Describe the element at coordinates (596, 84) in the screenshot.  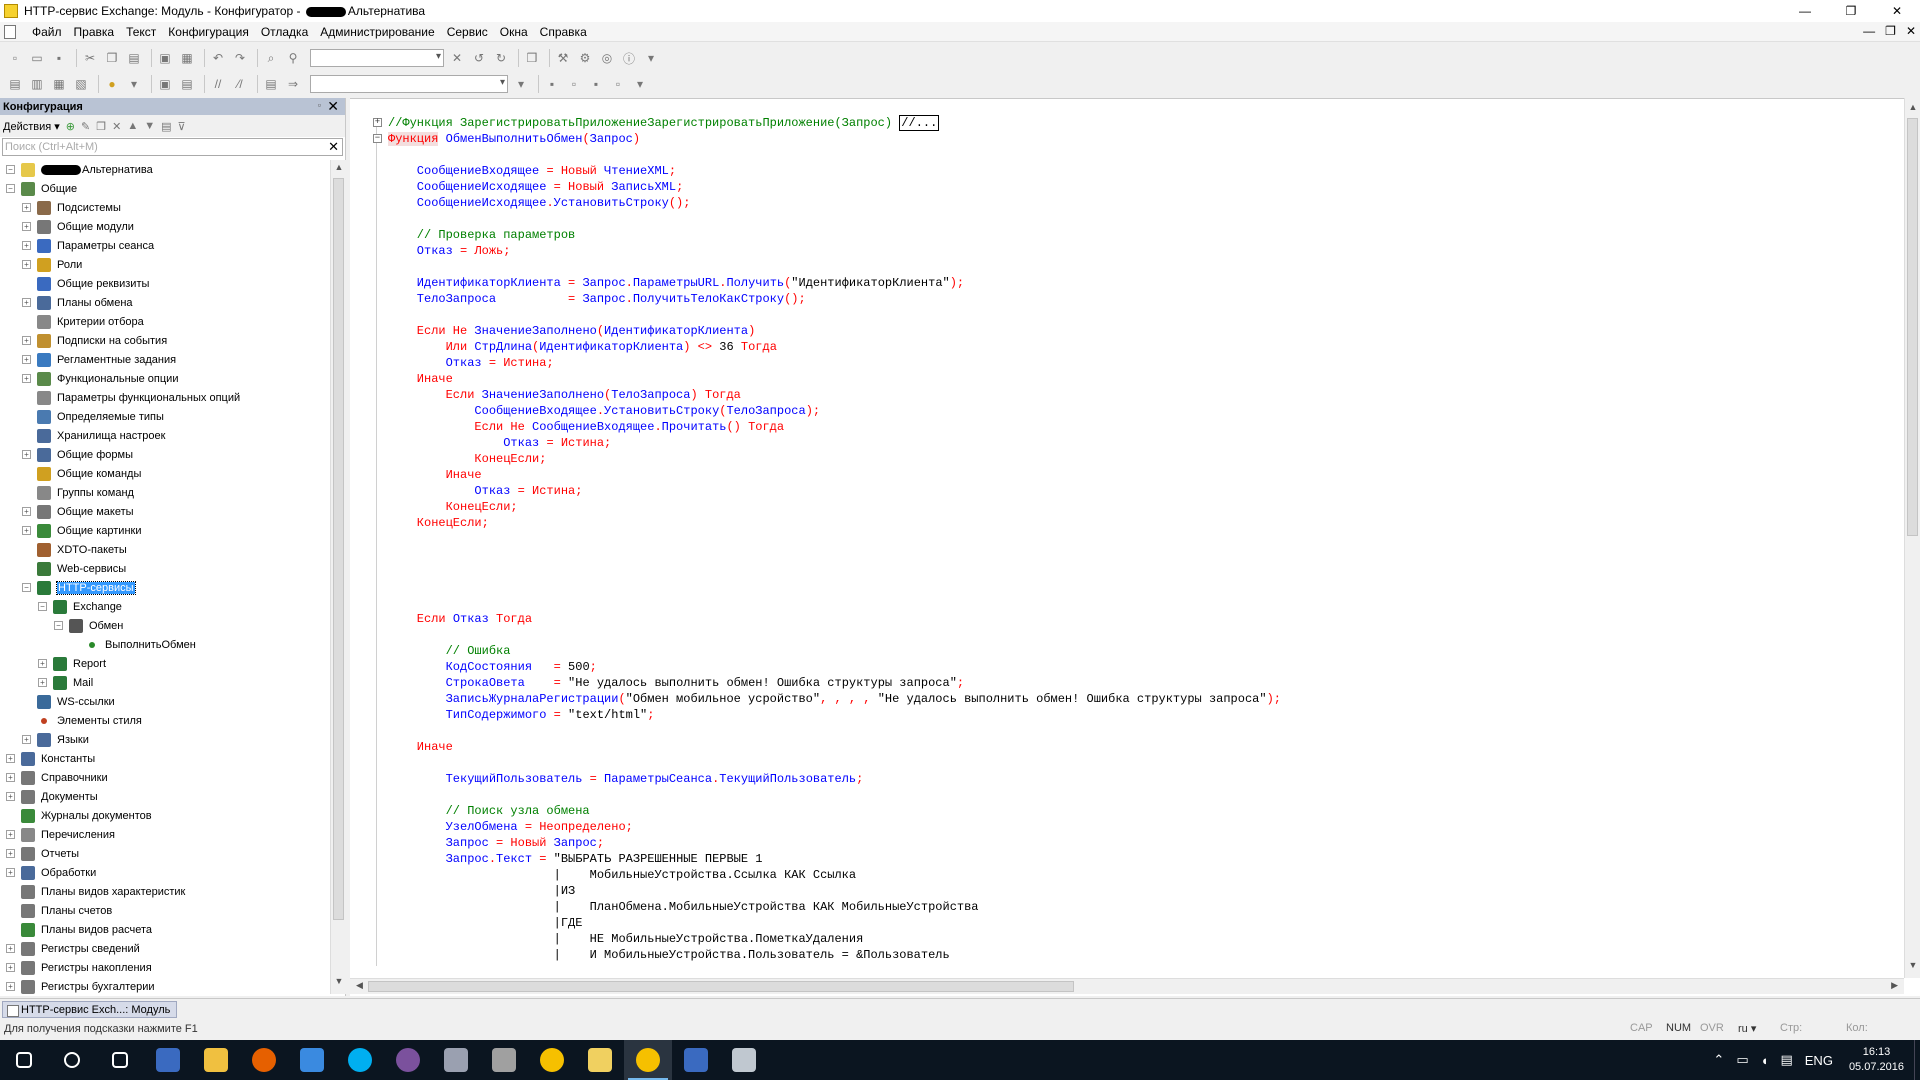
I see `bookmark-prev-icon: ▪` at that location.